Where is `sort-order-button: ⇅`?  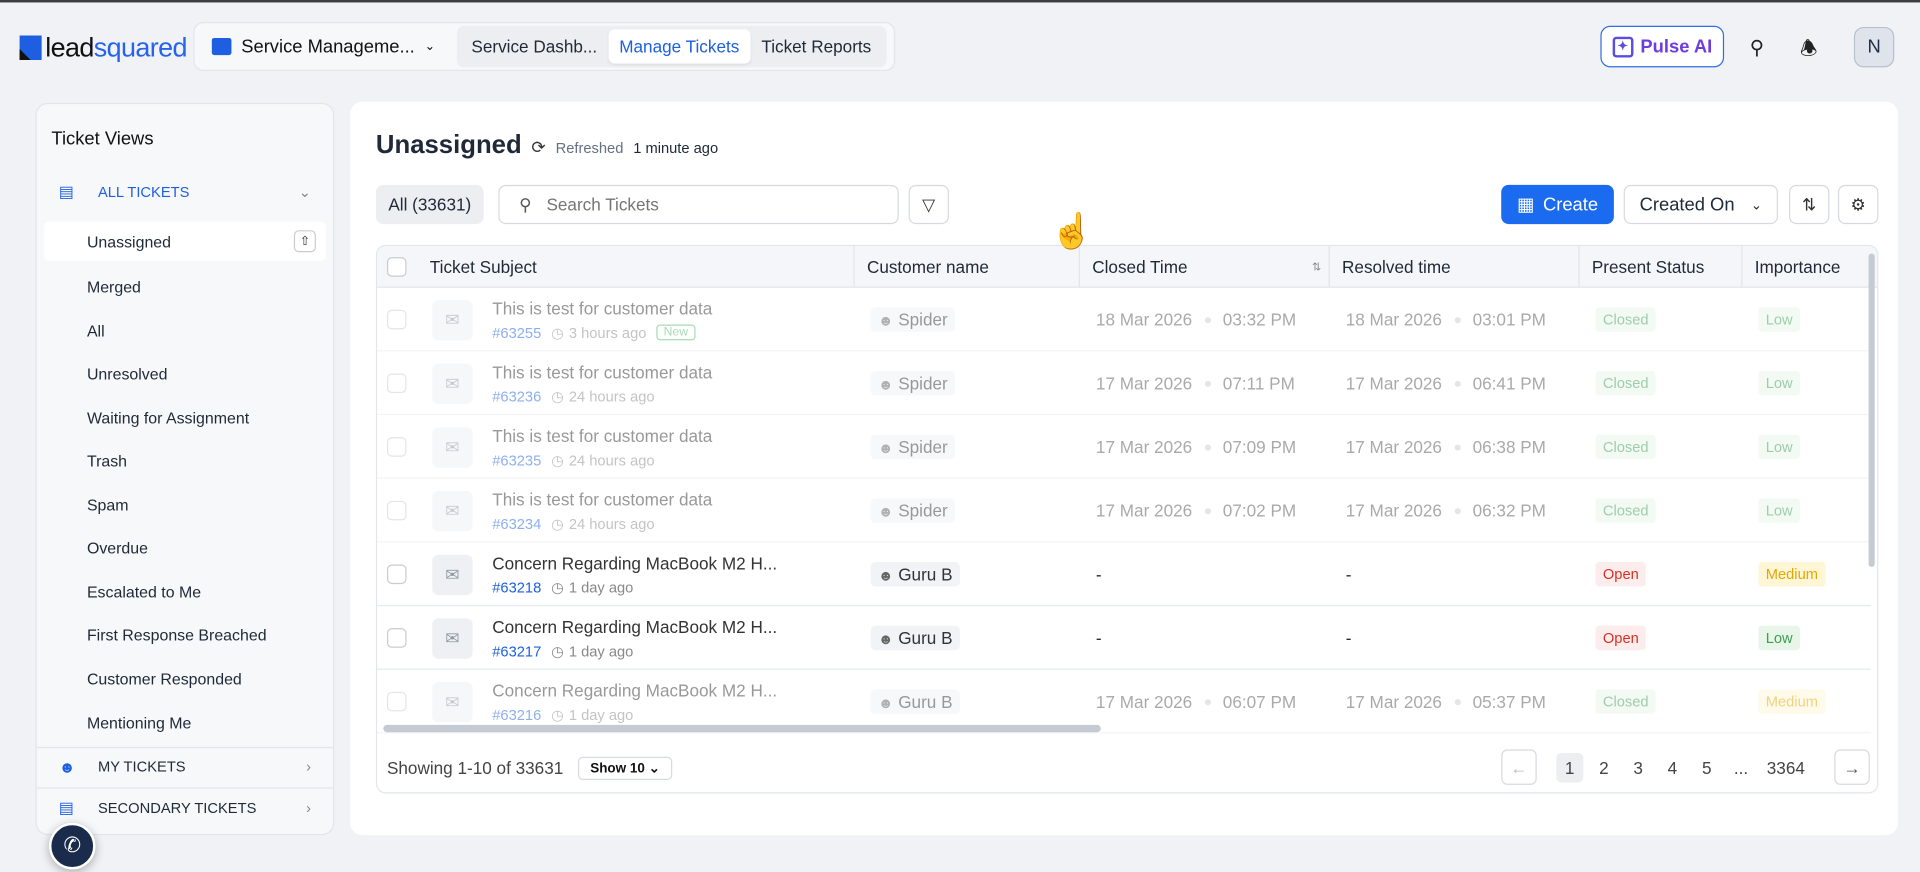 sort-order-button: ⇅ is located at coordinates (1809, 204).